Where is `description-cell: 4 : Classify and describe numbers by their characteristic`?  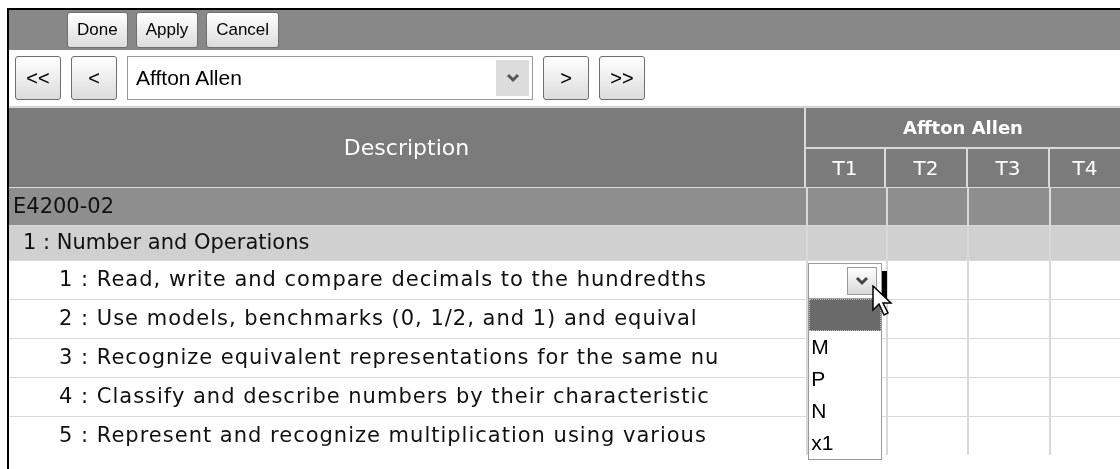
description-cell: 4 : Classify and describe numbers by their characteristic is located at coordinates (408, 397).